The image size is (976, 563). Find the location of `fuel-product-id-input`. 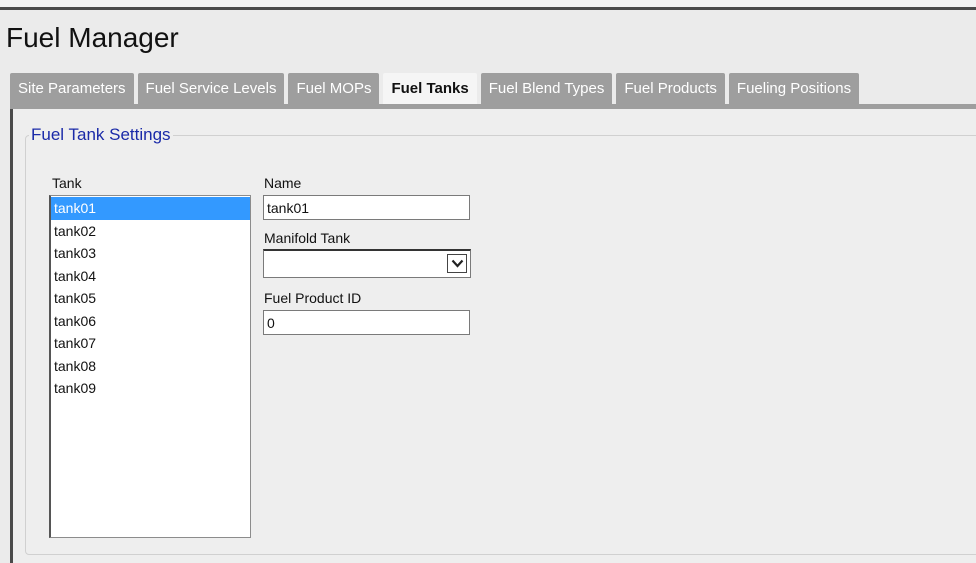

fuel-product-id-input is located at coordinates (366, 322).